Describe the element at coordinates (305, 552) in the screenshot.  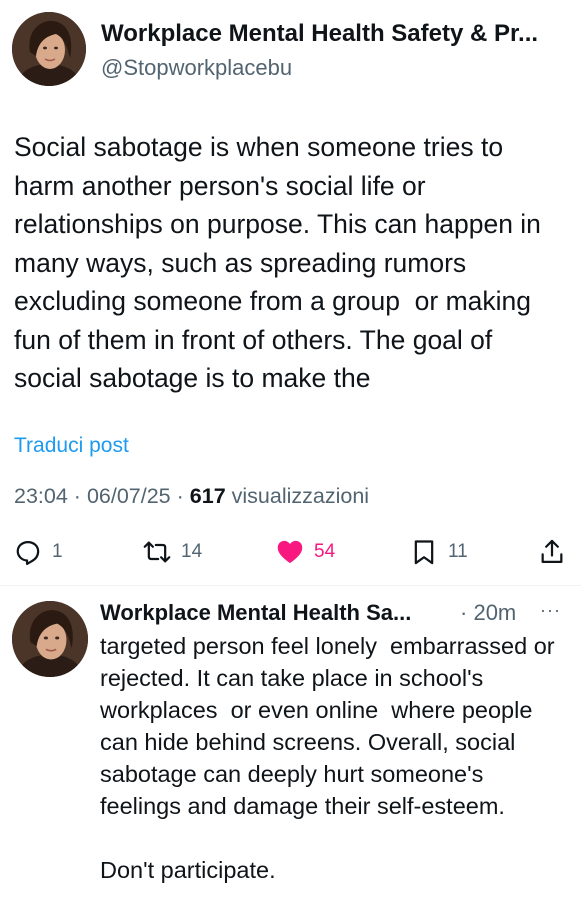
I see `like-button: 54` at that location.